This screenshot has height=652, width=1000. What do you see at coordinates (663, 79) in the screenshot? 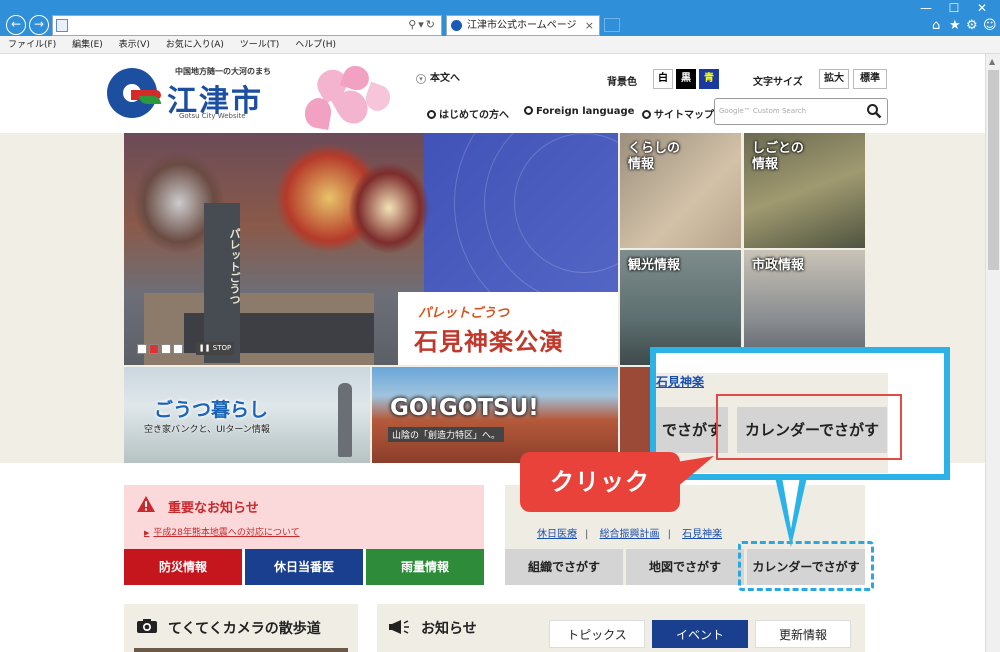
I see `bg-white-button: 白` at bounding box center [663, 79].